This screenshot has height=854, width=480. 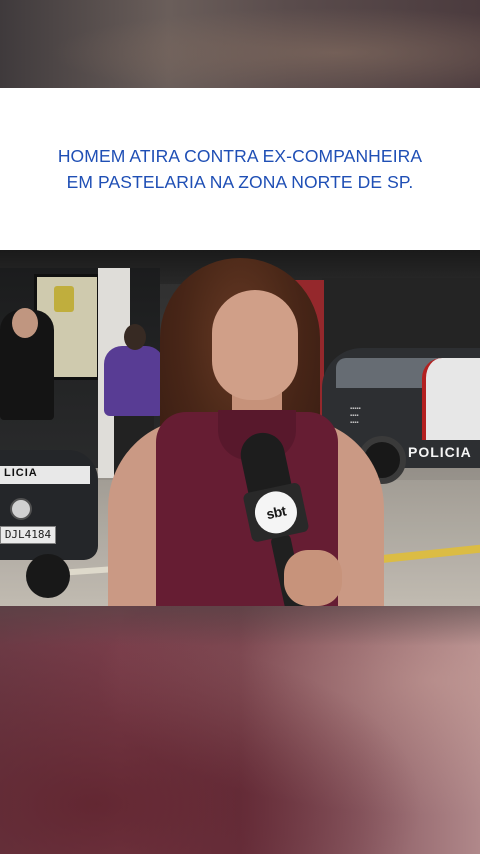 I want to click on blurred-top-backdrop, so click(x=240, y=44).